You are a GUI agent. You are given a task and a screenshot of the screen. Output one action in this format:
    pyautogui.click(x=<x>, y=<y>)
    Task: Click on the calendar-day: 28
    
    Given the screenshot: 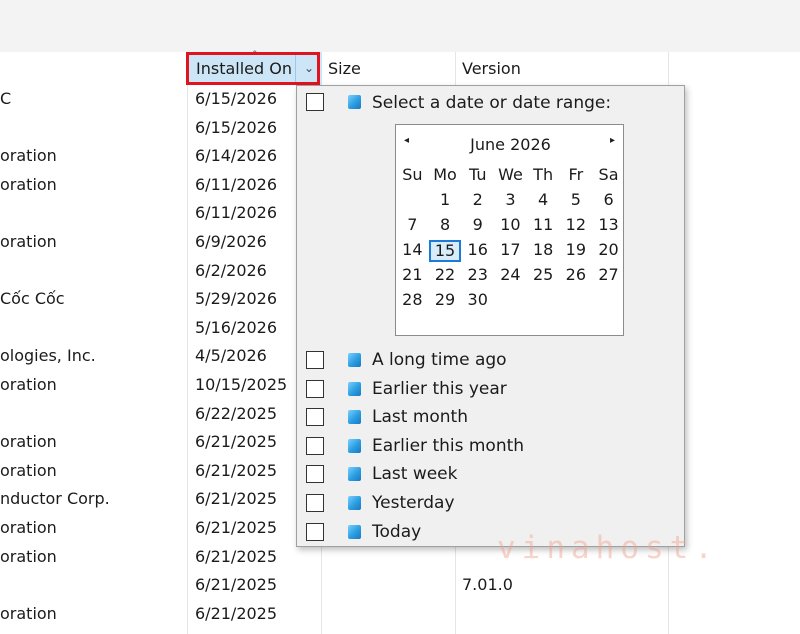 What is the action you would take?
    pyautogui.click(x=412, y=300)
    